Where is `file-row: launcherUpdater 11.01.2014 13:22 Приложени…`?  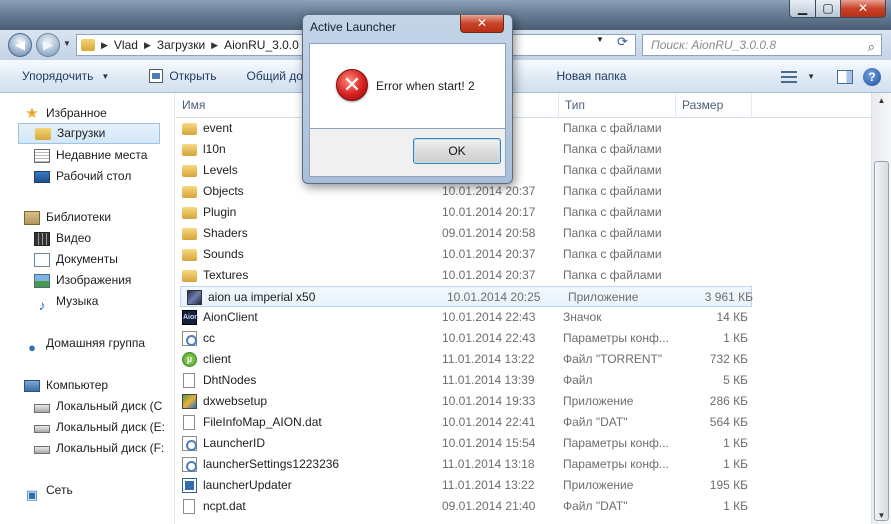
file-row: launcherUpdater 11.01.2014 13:22 Приложени… is located at coordinates (523, 485).